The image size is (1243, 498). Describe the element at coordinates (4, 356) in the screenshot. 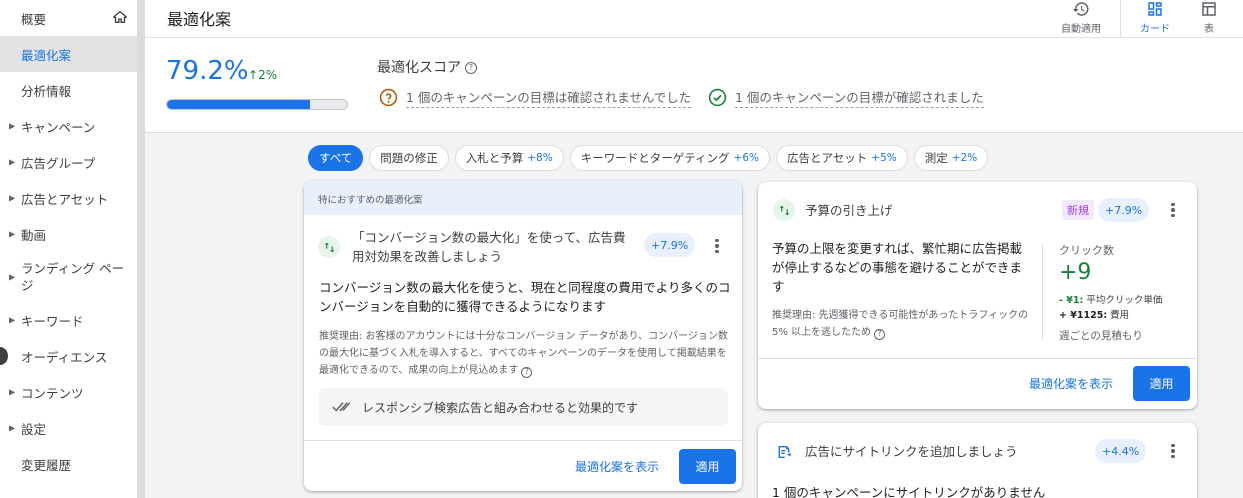

I see `notification-dot` at that location.